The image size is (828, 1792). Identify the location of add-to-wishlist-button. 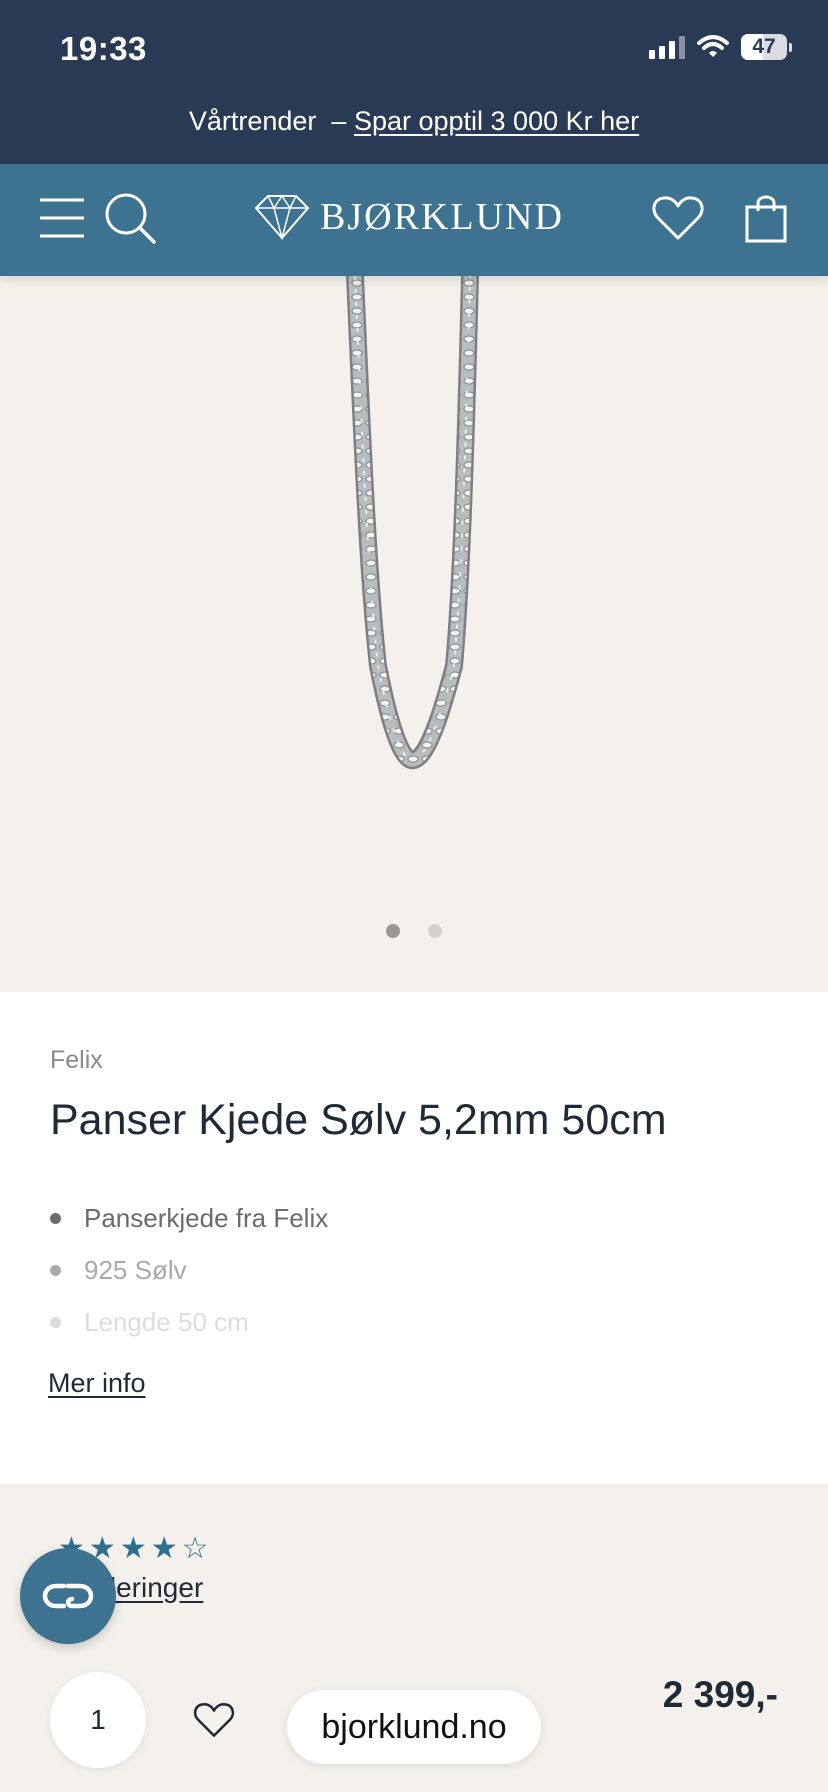
(214, 1720).